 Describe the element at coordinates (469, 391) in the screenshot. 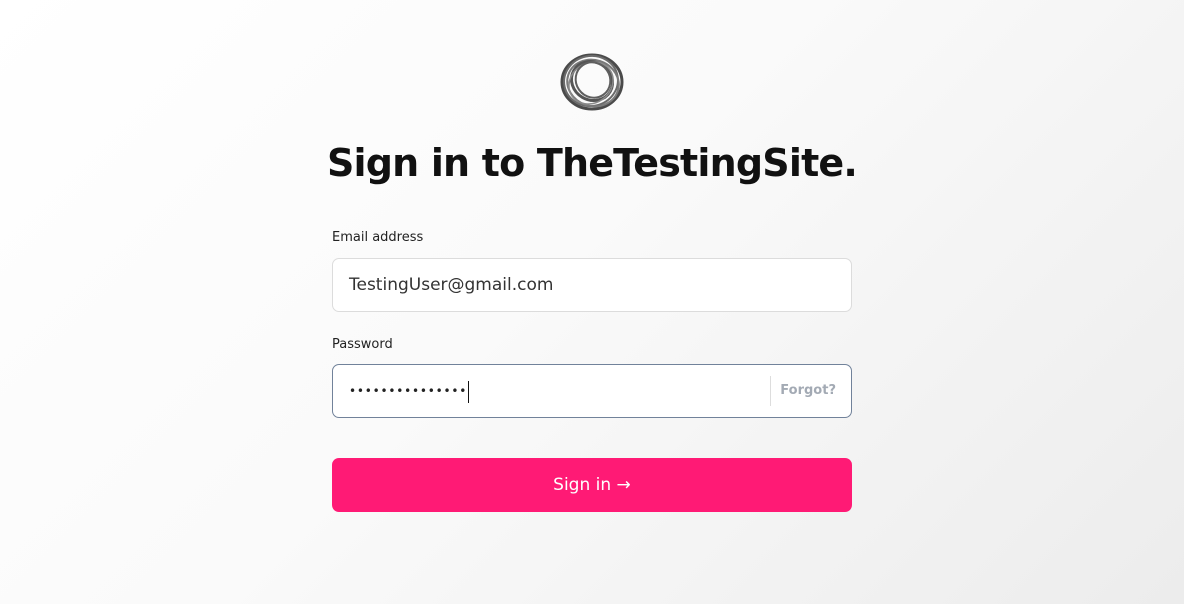

I see `text-caret` at that location.